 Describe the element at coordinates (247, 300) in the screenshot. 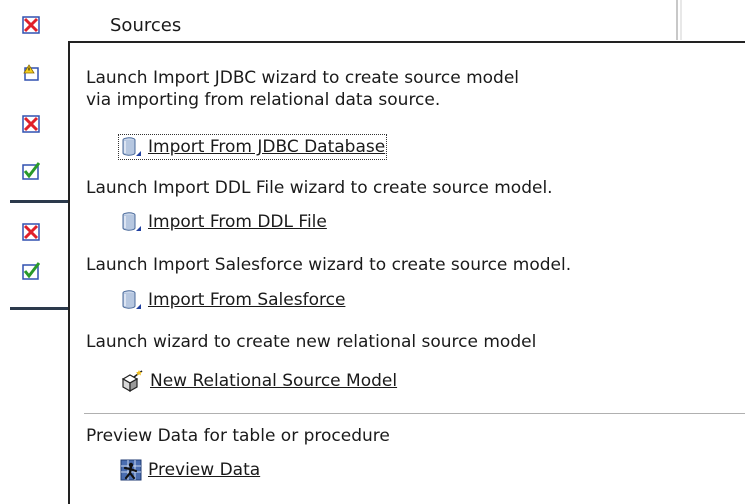

I see `import-salesforce-label: Import From Salesforce` at that location.